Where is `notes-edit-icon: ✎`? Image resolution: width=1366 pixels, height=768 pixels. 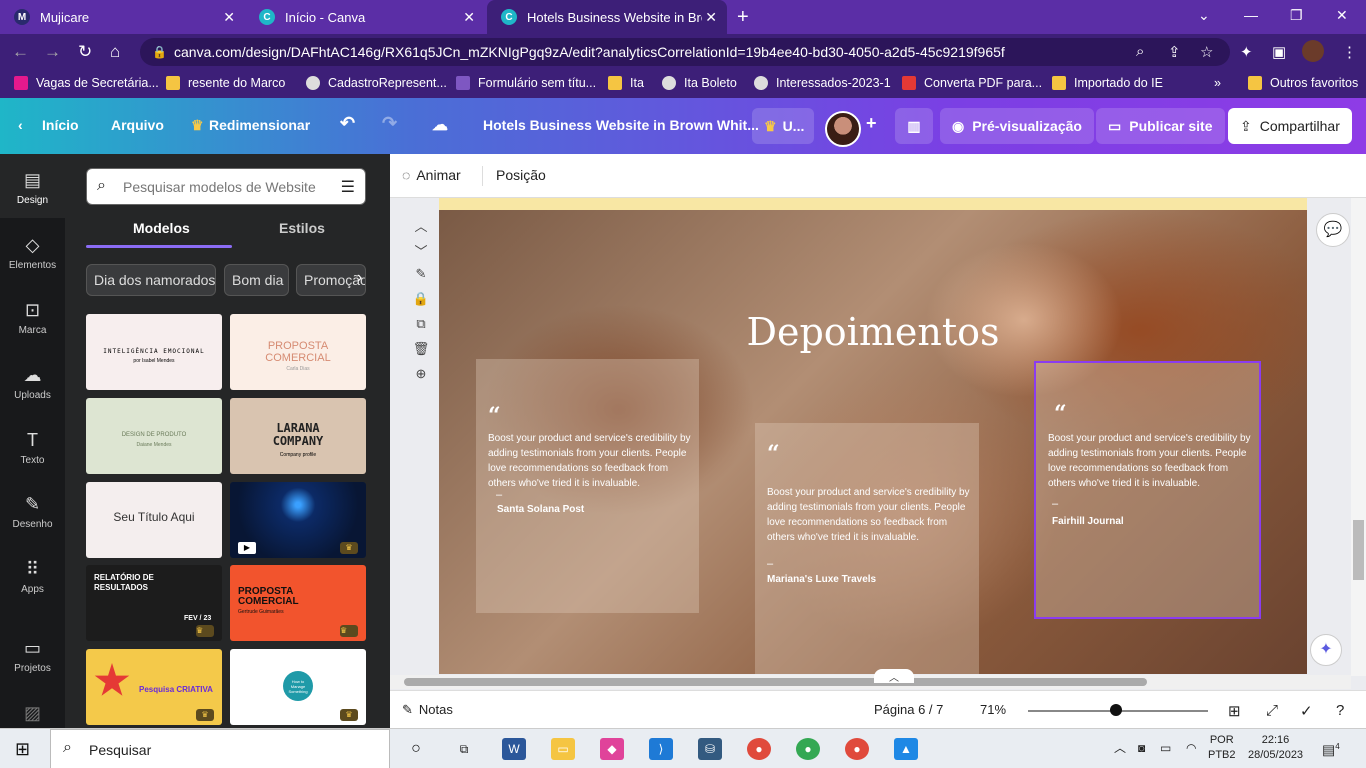 notes-edit-icon: ✎ is located at coordinates (421, 278).